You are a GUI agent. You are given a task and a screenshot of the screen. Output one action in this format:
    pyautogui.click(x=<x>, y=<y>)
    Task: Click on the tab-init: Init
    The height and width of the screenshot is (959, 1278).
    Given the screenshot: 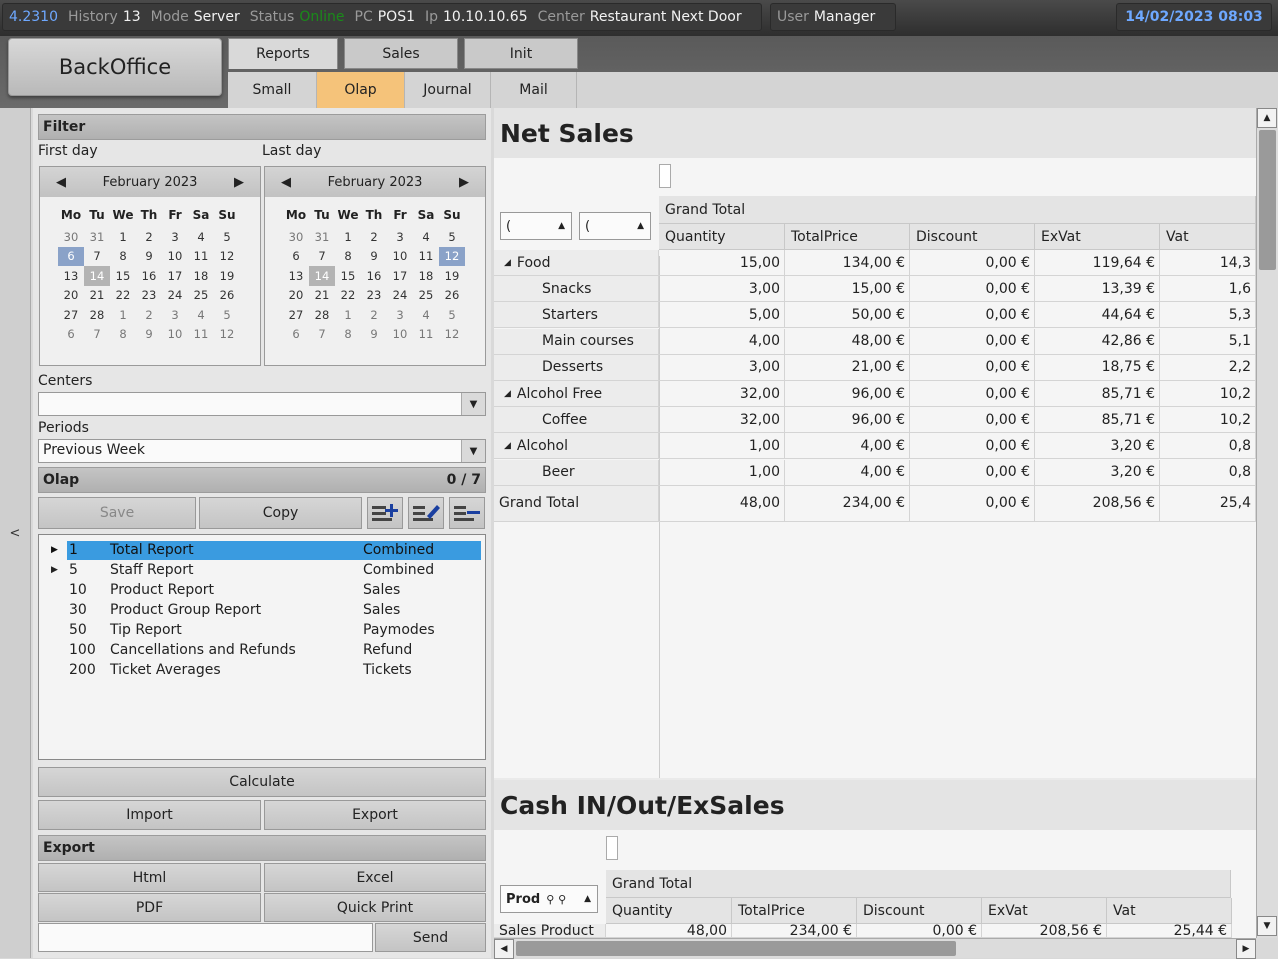 What is the action you would take?
    pyautogui.click(x=521, y=53)
    